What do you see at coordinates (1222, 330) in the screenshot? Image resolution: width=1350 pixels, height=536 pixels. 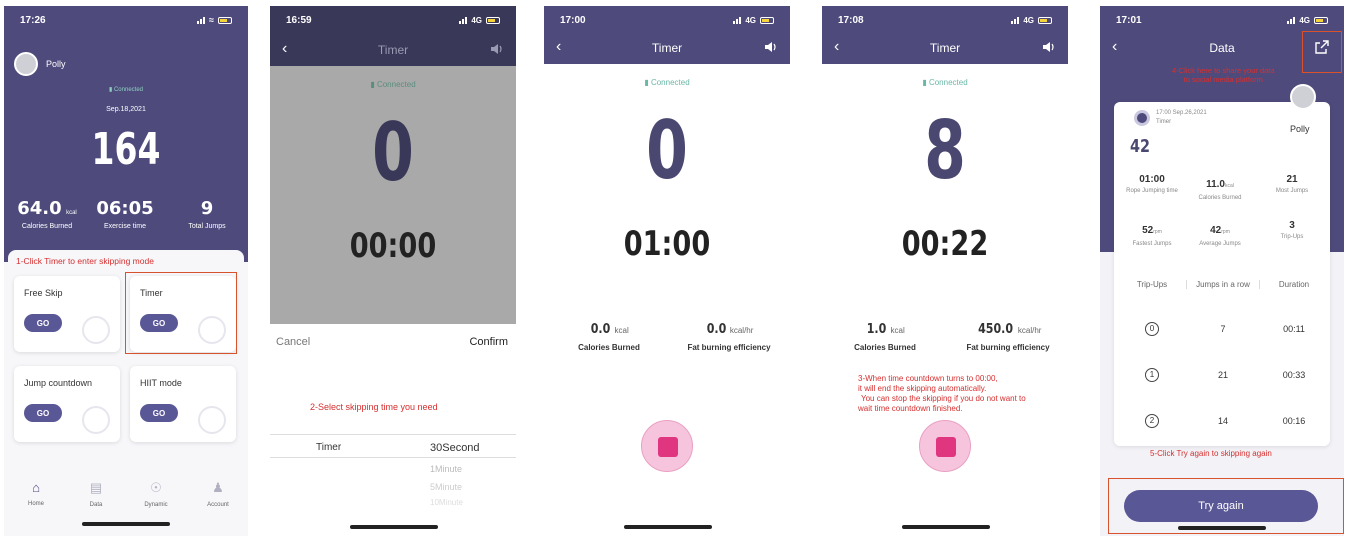 I see `table-row: 0 7 00:11` at bounding box center [1222, 330].